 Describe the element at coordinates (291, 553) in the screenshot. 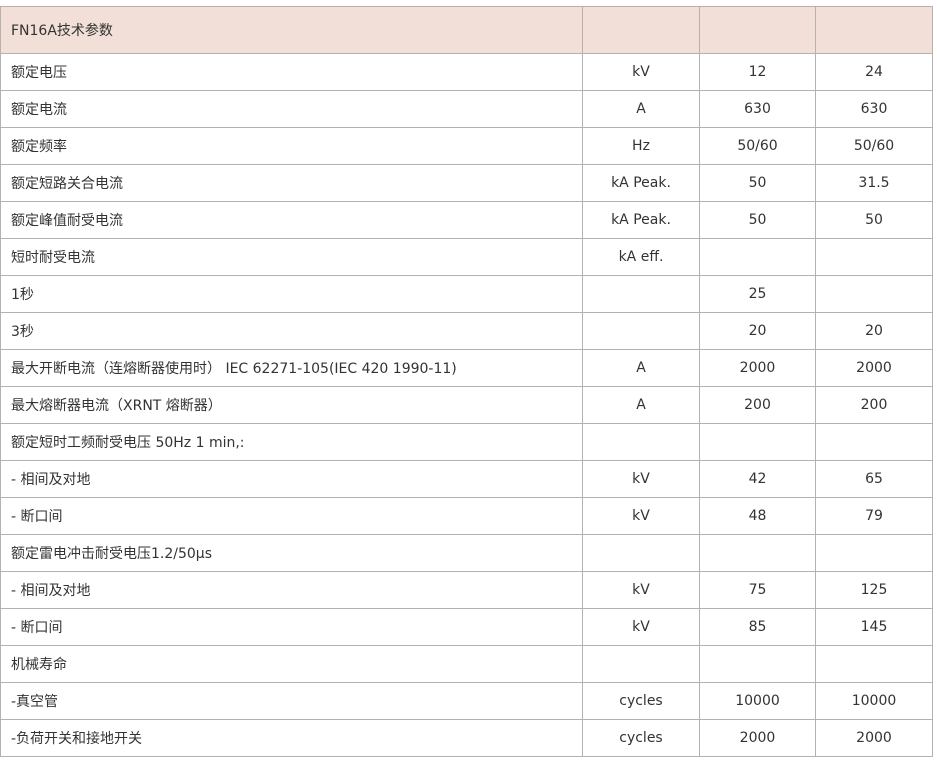

I see `parameter-cell: 额定雷电冲击耐受电压1.2/50μs` at that location.